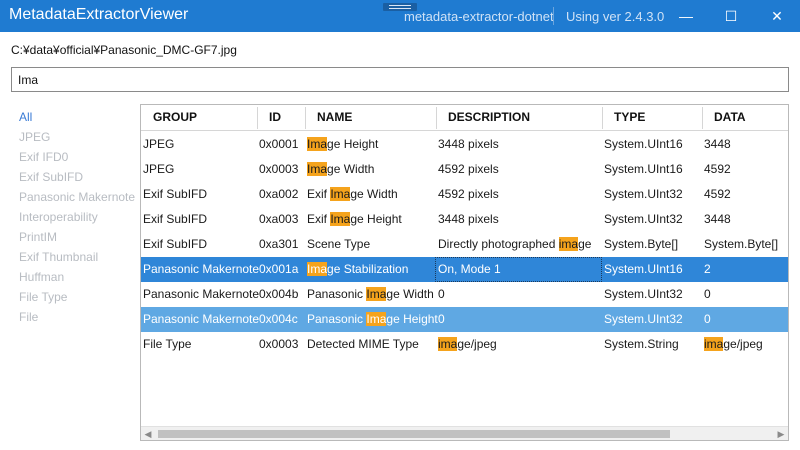 The width and height of the screenshot is (800, 450). I want to click on cell-data: 2, so click(707, 269).